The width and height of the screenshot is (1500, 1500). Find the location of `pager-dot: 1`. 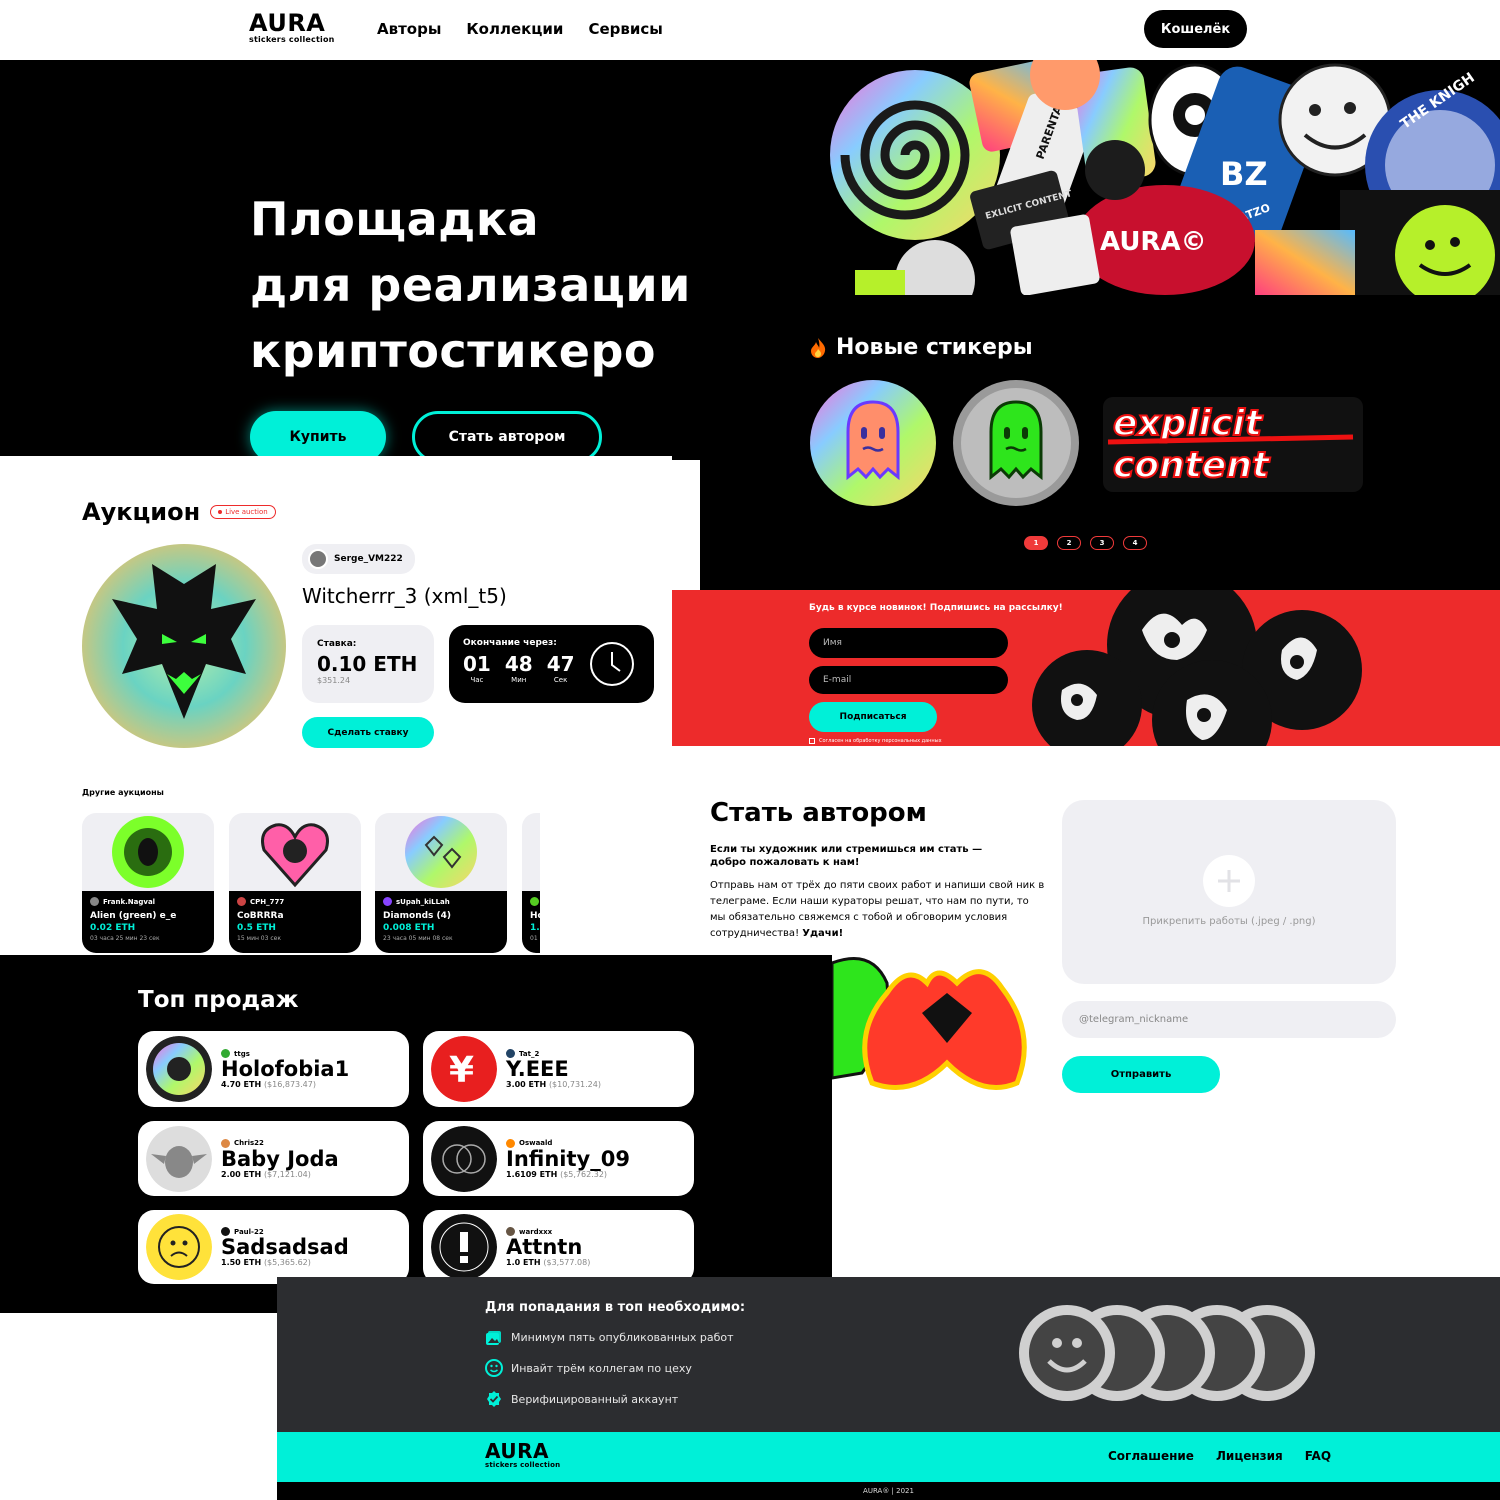

pager-dot: 1 is located at coordinates (1036, 543).